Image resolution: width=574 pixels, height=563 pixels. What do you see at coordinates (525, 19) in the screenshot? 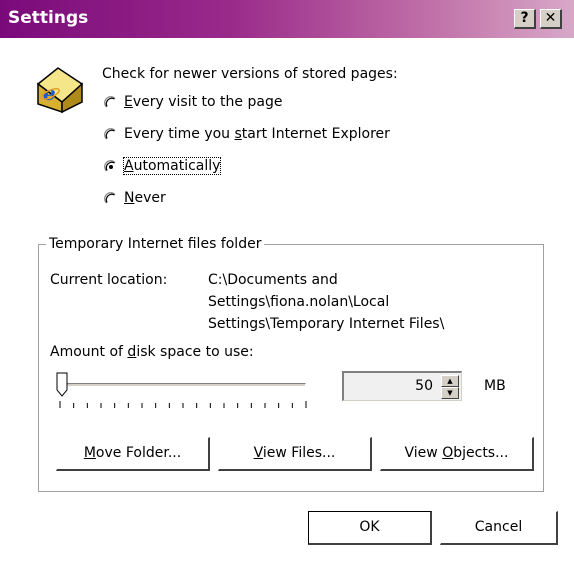
I see `help-button: ?` at bounding box center [525, 19].